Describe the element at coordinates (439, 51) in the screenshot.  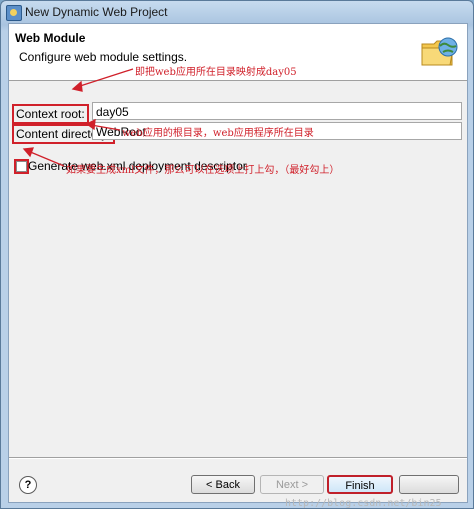
I see `folder-globe-icon` at that location.